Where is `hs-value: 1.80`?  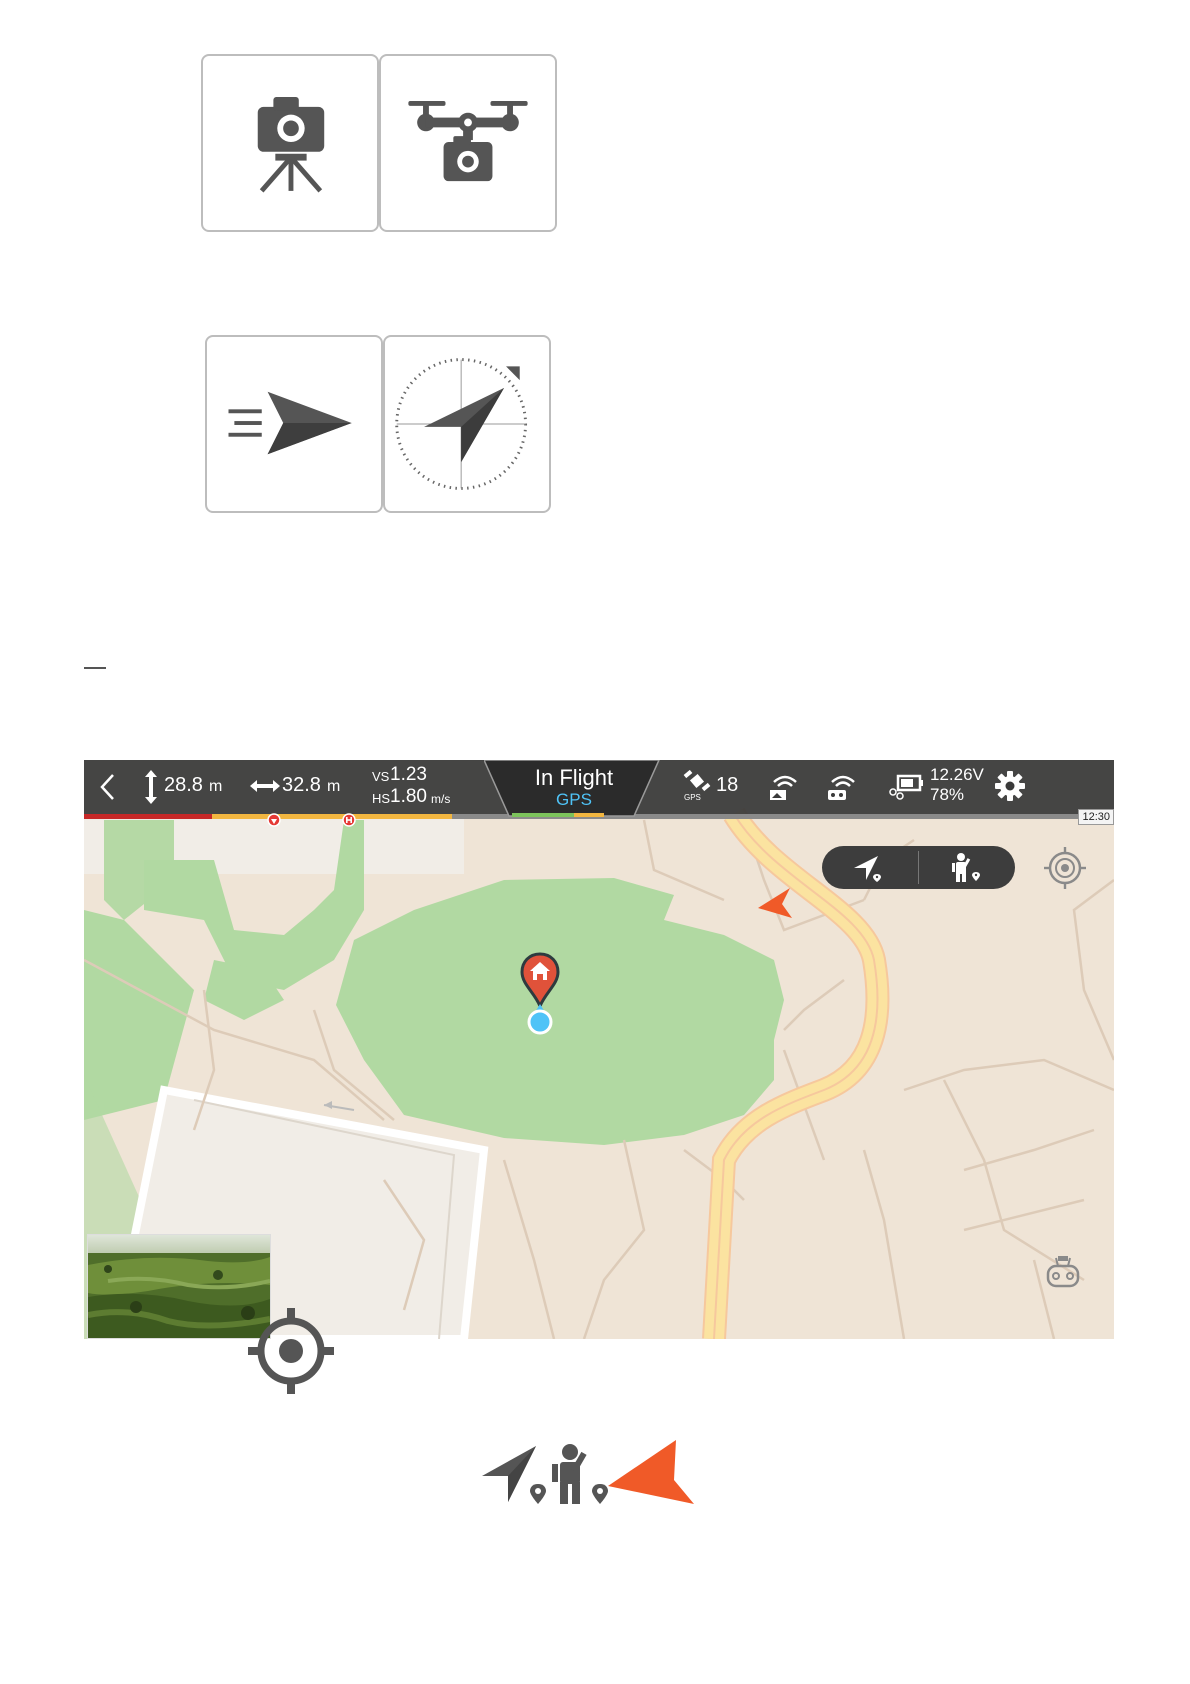 hs-value: 1.80 is located at coordinates (408, 796).